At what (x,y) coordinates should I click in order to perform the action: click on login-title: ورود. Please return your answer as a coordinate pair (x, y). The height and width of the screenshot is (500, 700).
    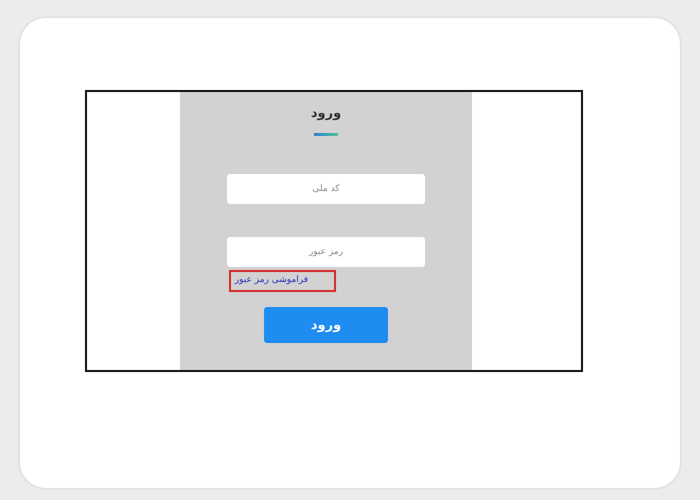
    Looking at the image, I should click on (326, 113).